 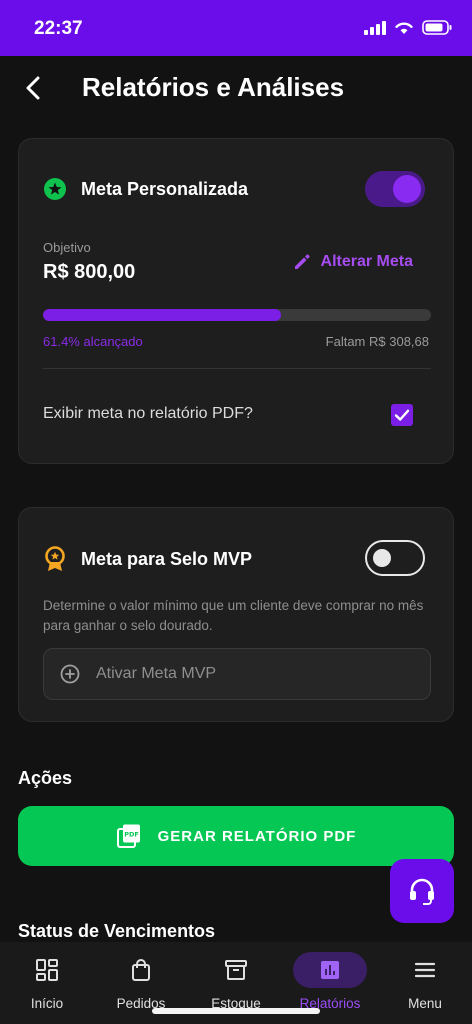 I want to click on pdf-file-icon: PDF, so click(x=128, y=836).